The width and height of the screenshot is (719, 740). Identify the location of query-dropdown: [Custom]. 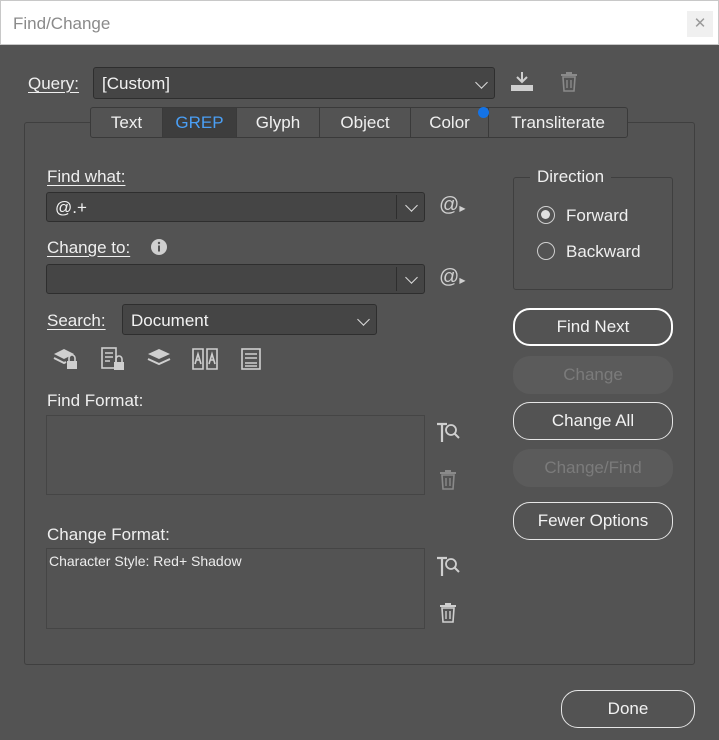
(294, 83).